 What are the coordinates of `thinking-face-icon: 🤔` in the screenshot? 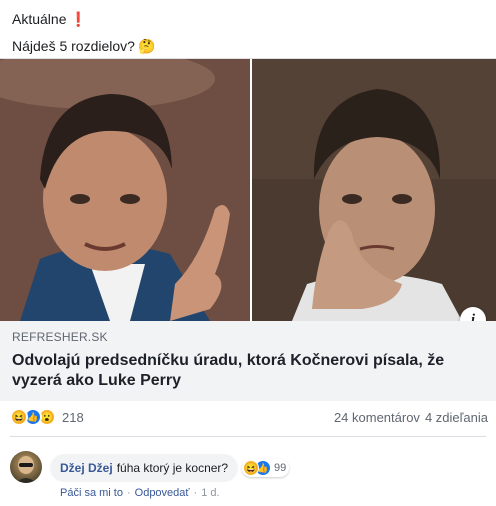 It's located at (146, 46).